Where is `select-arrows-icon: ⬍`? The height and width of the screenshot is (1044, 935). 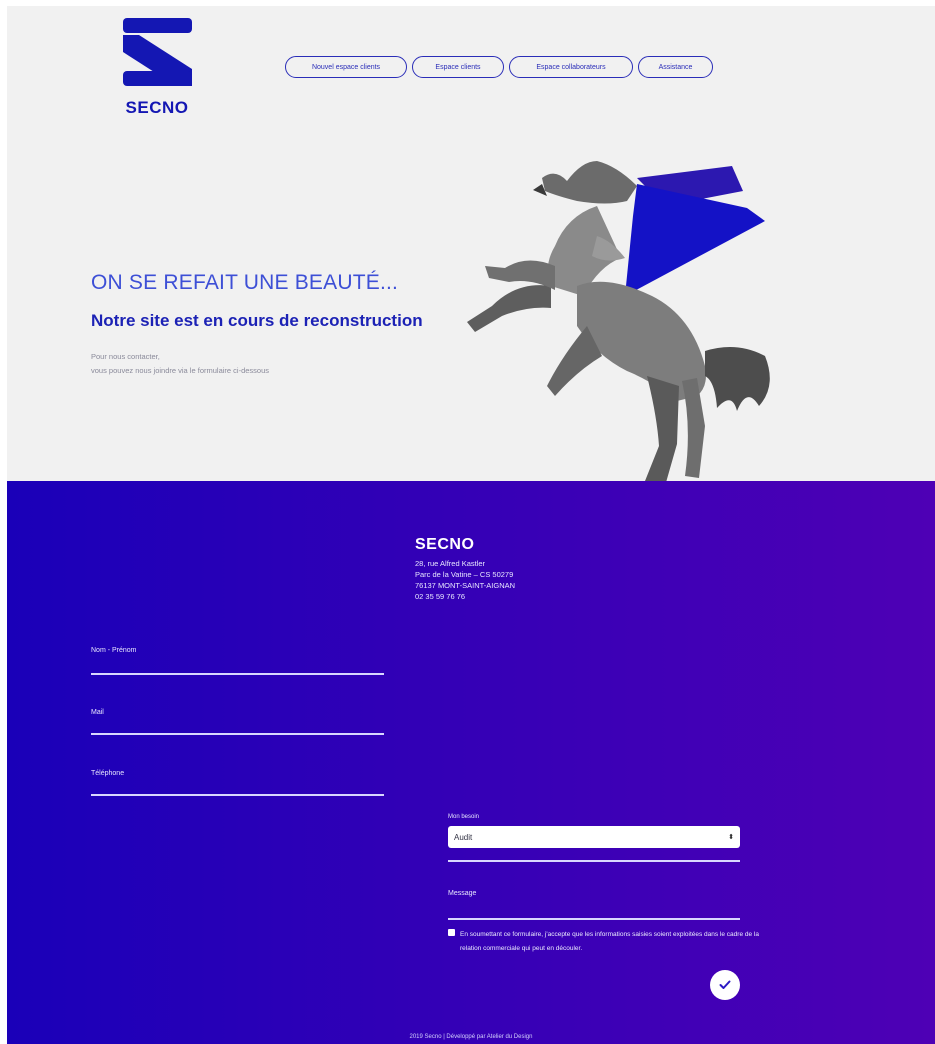
select-arrows-icon: ⬍ is located at coordinates (731, 837).